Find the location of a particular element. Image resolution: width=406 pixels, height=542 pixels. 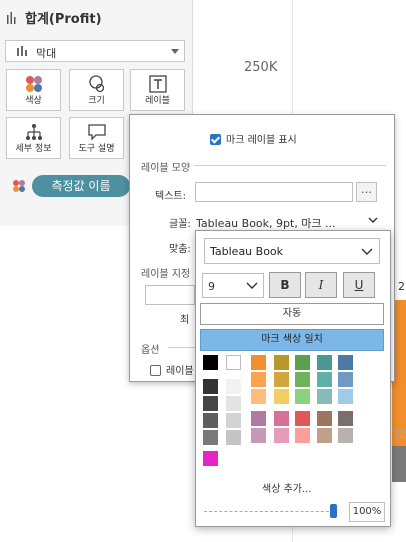

section-marks-to-label: 레이블 지정 is located at coordinates (166, 274).